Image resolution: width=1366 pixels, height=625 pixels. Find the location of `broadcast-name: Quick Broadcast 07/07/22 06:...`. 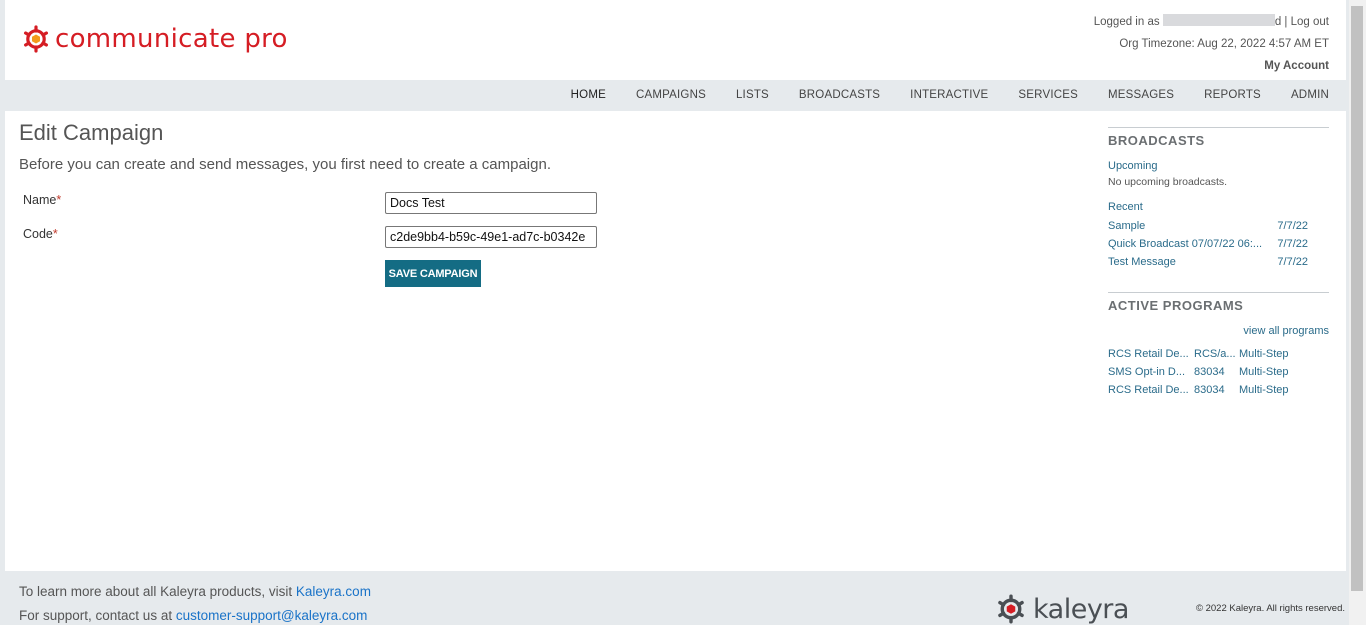

broadcast-name: Quick Broadcast 07/07/22 06:... is located at coordinates (1185, 244).